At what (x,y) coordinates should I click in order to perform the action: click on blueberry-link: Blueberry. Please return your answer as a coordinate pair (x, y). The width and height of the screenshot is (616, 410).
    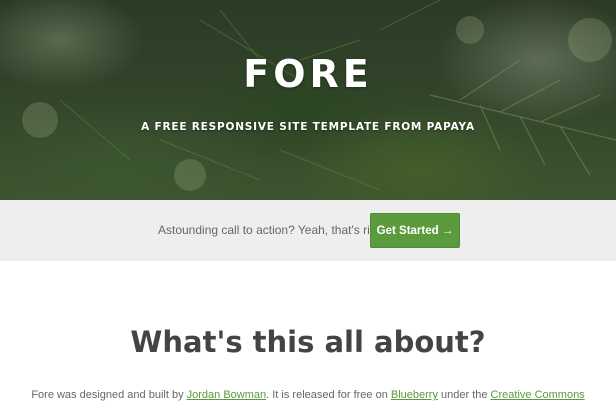
    Looking at the image, I should click on (414, 395).